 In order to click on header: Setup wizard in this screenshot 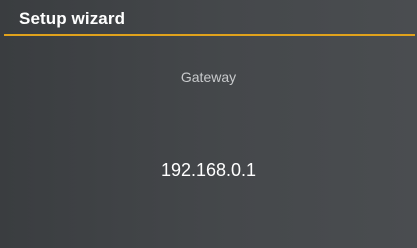, I will do `click(208, 18)`.